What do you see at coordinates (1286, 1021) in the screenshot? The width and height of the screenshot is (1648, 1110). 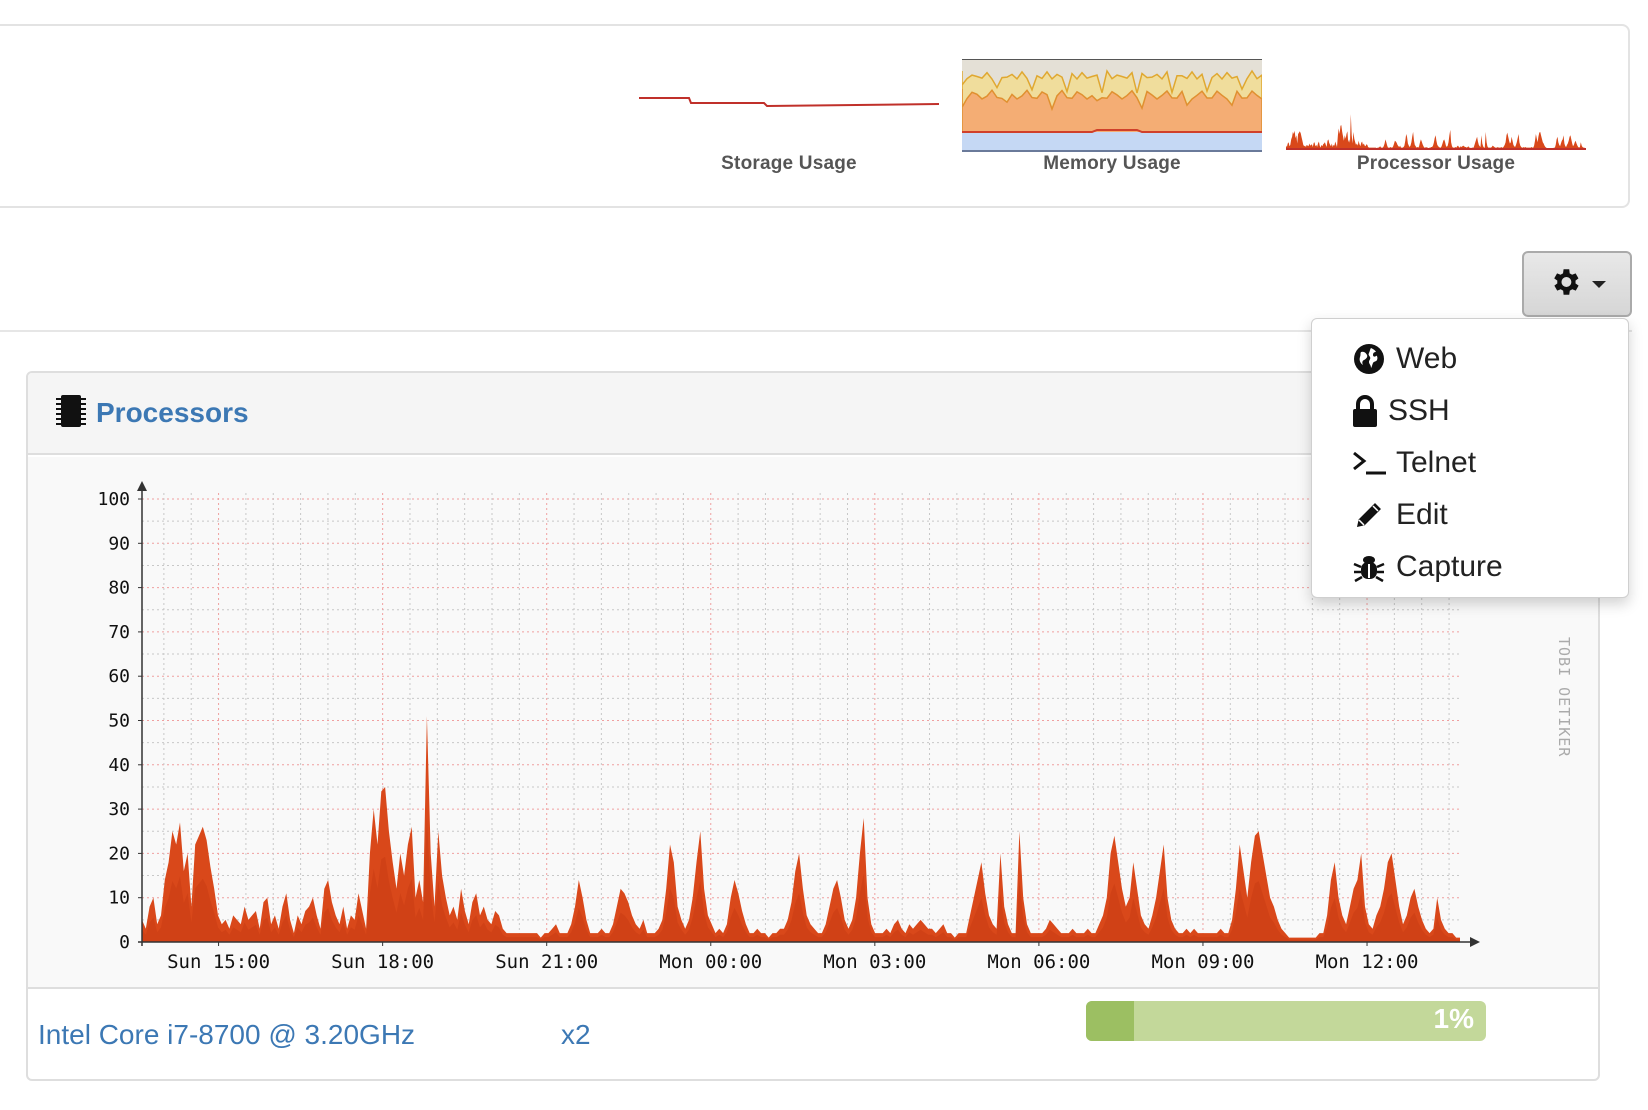 I see `cpu-usage-bar: 1%` at bounding box center [1286, 1021].